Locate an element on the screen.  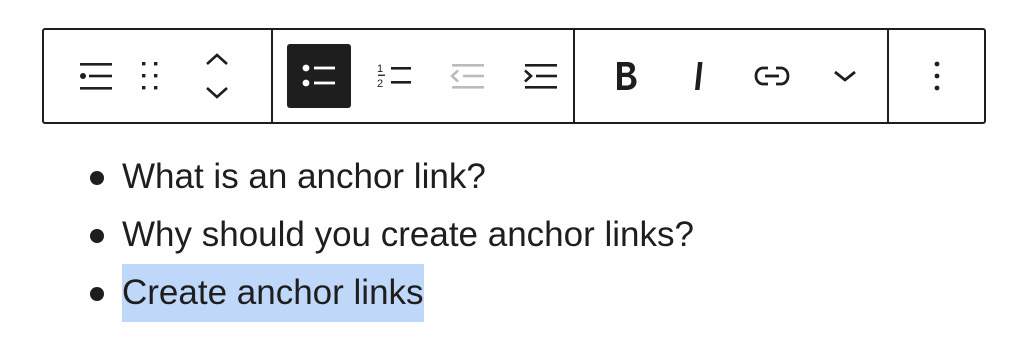
more-options-icon is located at coordinates (937, 76).